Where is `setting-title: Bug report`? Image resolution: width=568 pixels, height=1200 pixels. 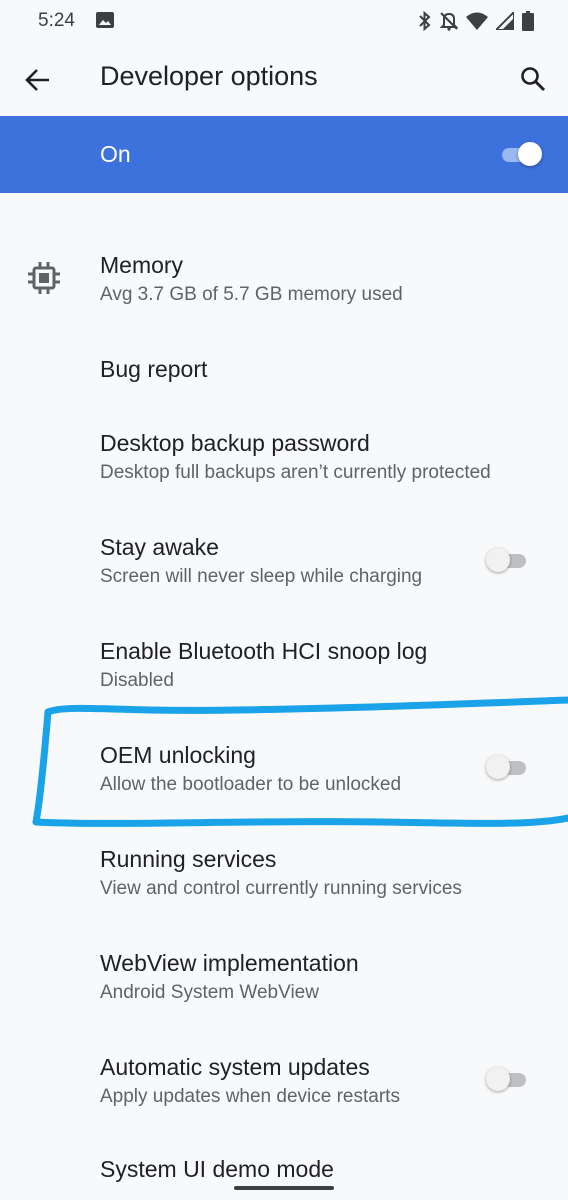
setting-title: Bug report is located at coordinates (154, 369).